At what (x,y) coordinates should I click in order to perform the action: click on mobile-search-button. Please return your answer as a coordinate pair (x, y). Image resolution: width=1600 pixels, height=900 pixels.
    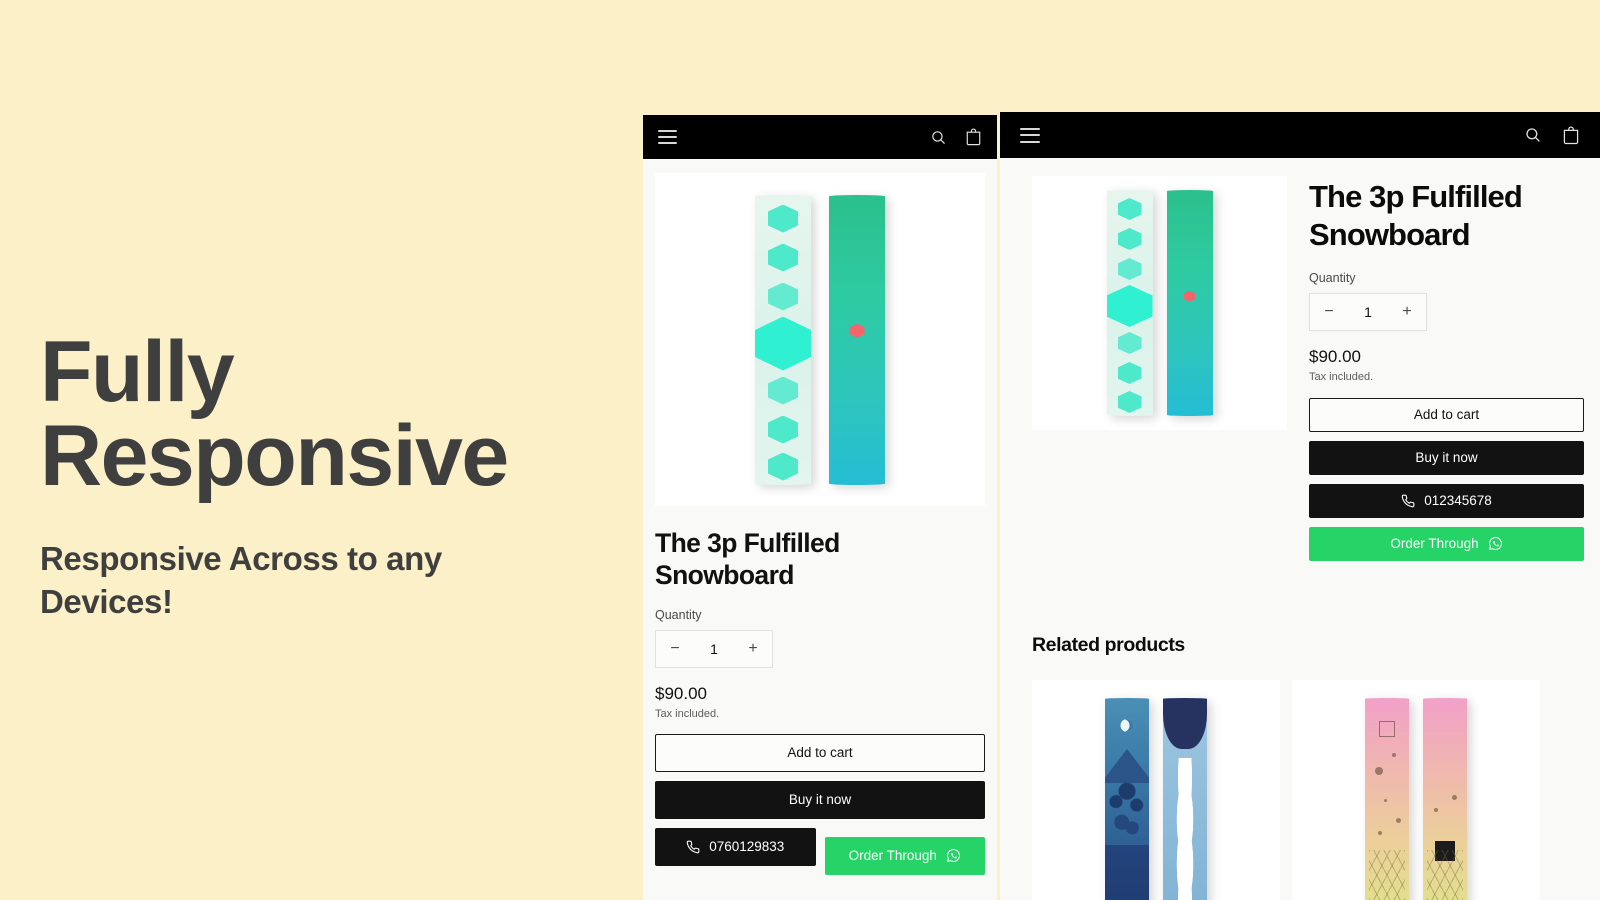
    Looking at the image, I should click on (938, 137).